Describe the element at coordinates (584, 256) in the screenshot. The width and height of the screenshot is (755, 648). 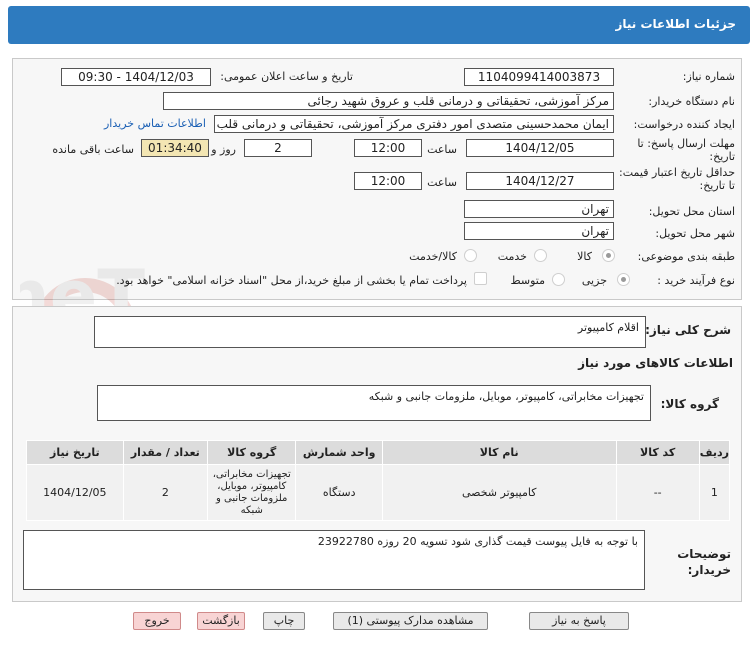
I see `category-goods-label: کالا` at that location.